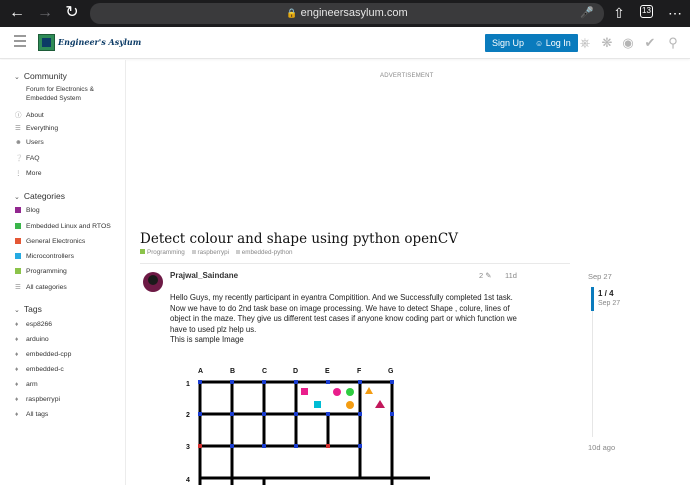  What do you see at coordinates (675, 13) in the screenshot?
I see `more-icon: ⋯` at bounding box center [675, 13].